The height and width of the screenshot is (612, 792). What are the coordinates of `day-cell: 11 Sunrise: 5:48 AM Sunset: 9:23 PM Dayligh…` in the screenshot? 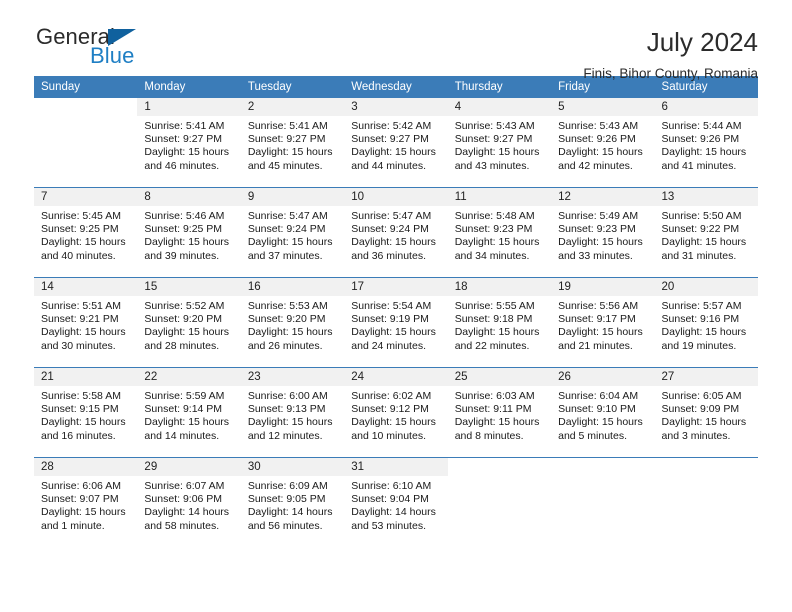 It's located at (499, 232).